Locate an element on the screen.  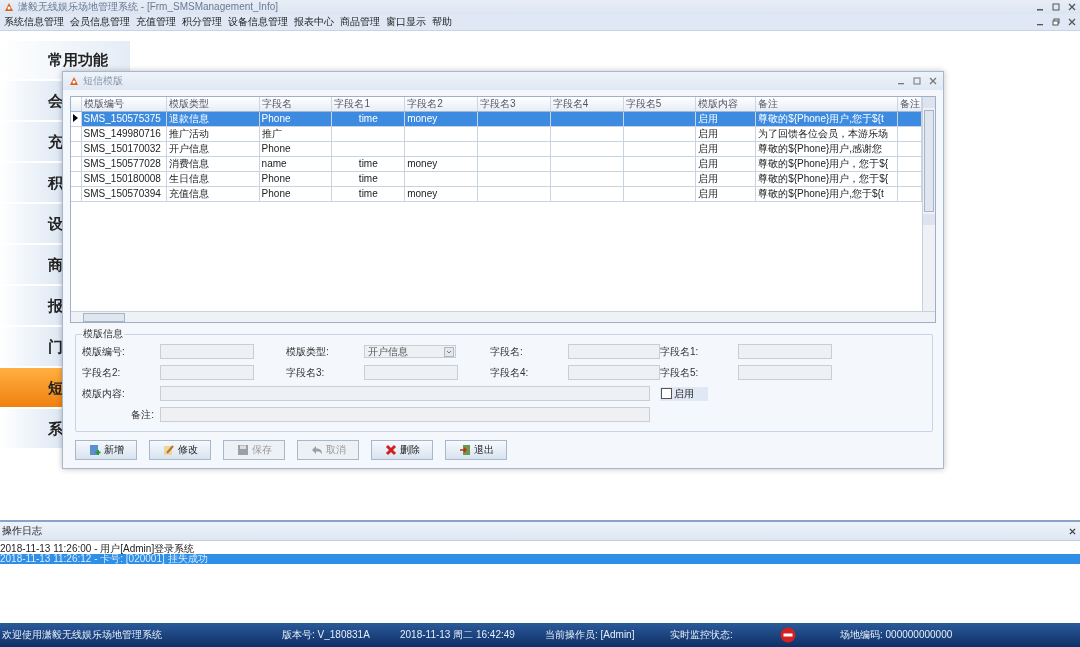
table-row: SMS_150570394 充值信息 Phone time money 启用 尊敬的${Phone}用户,您于${t is located at coordinates (496, 194).